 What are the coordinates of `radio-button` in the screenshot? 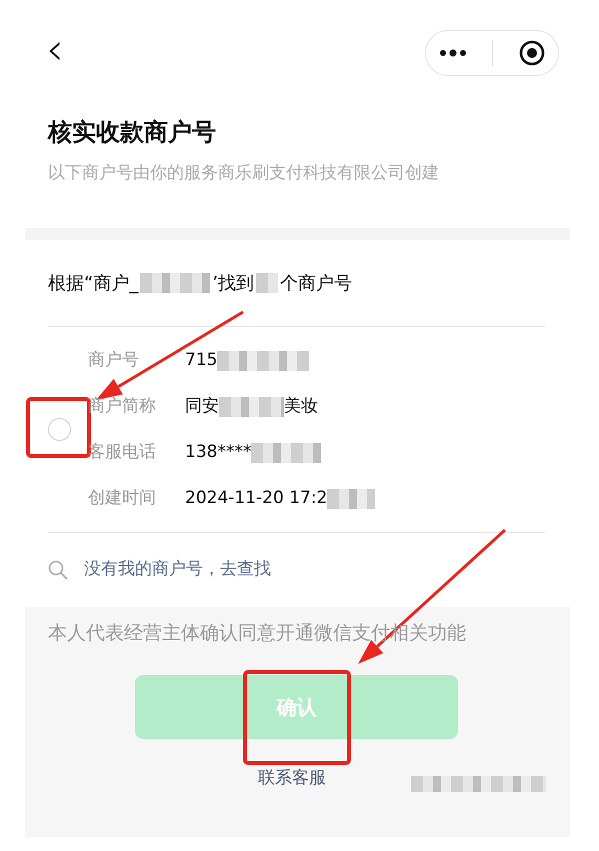 It's located at (59, 429).